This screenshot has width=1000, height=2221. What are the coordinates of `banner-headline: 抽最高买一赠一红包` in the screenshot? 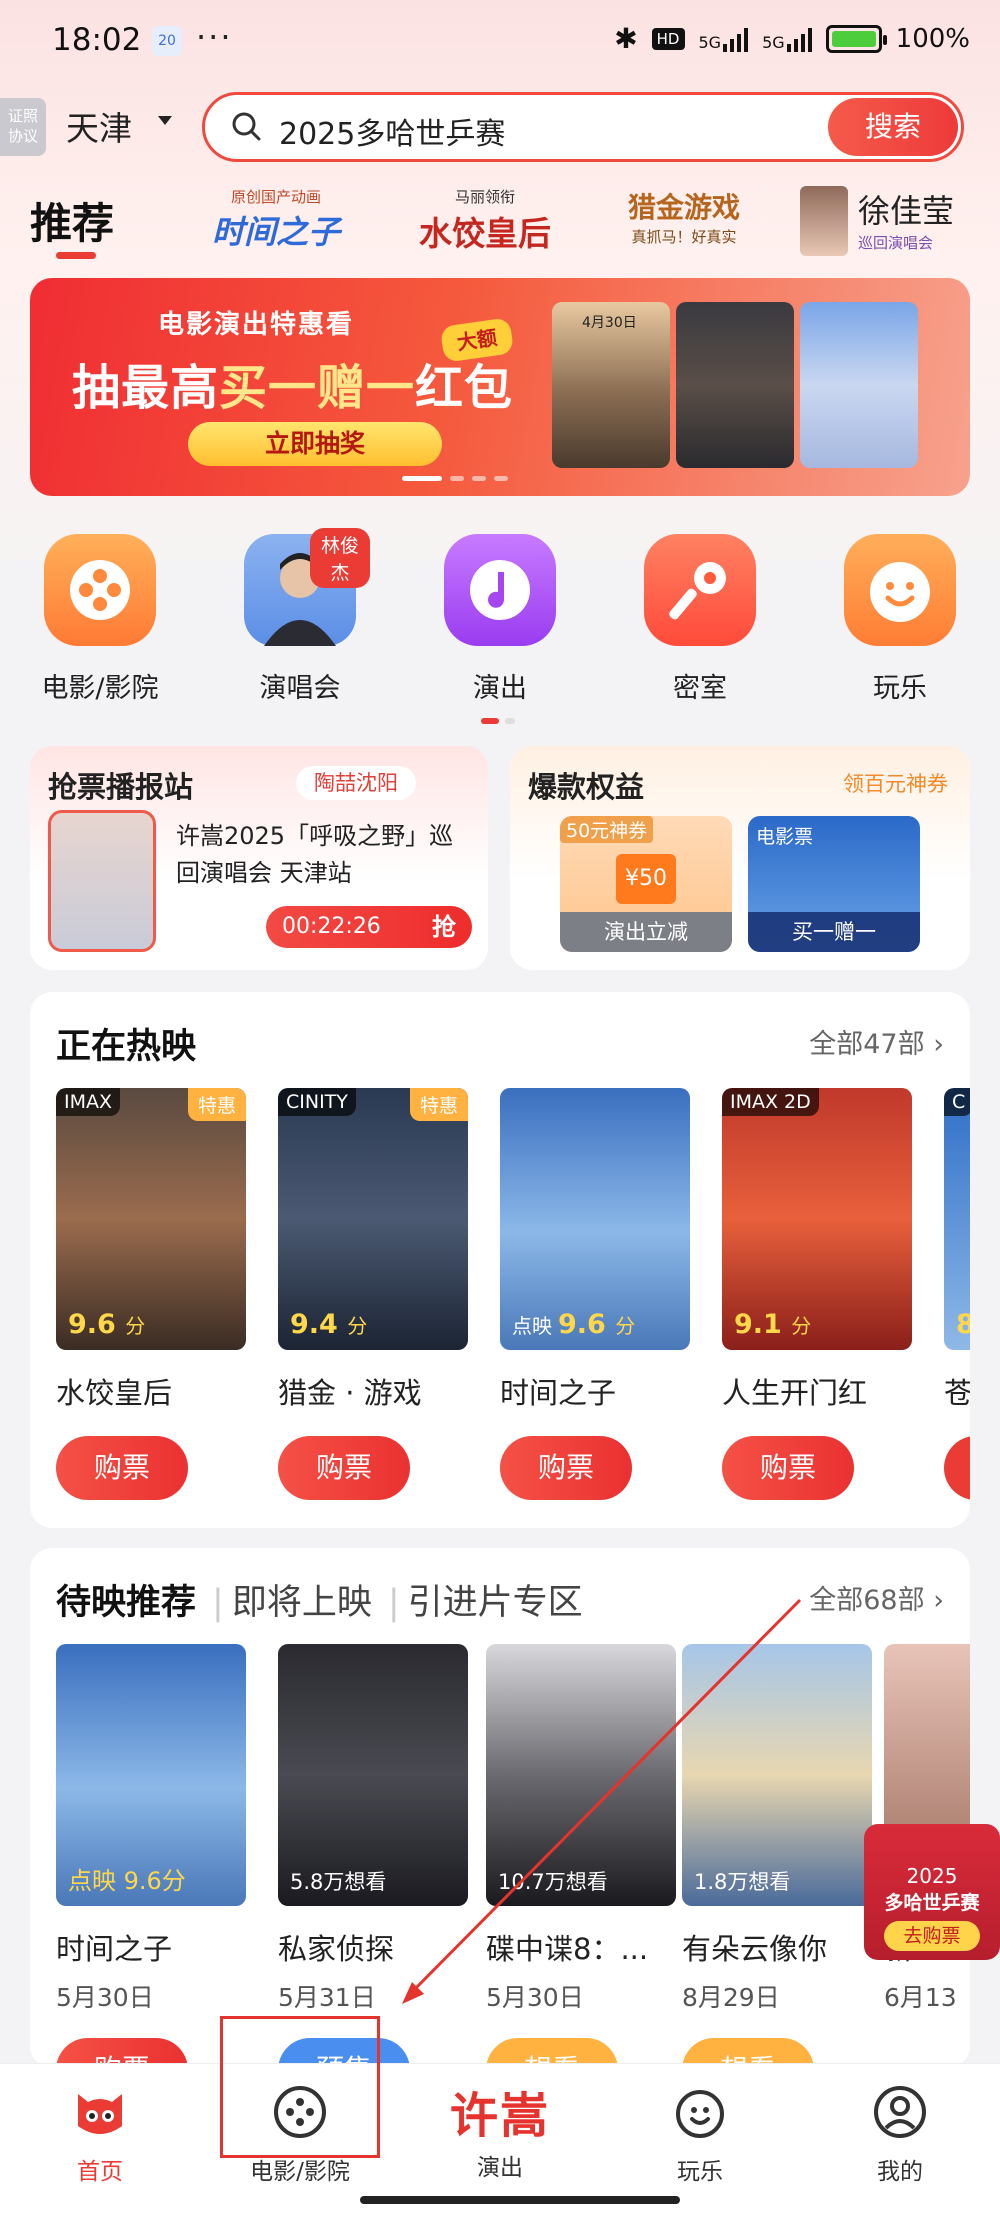 It's located at (292, 383).